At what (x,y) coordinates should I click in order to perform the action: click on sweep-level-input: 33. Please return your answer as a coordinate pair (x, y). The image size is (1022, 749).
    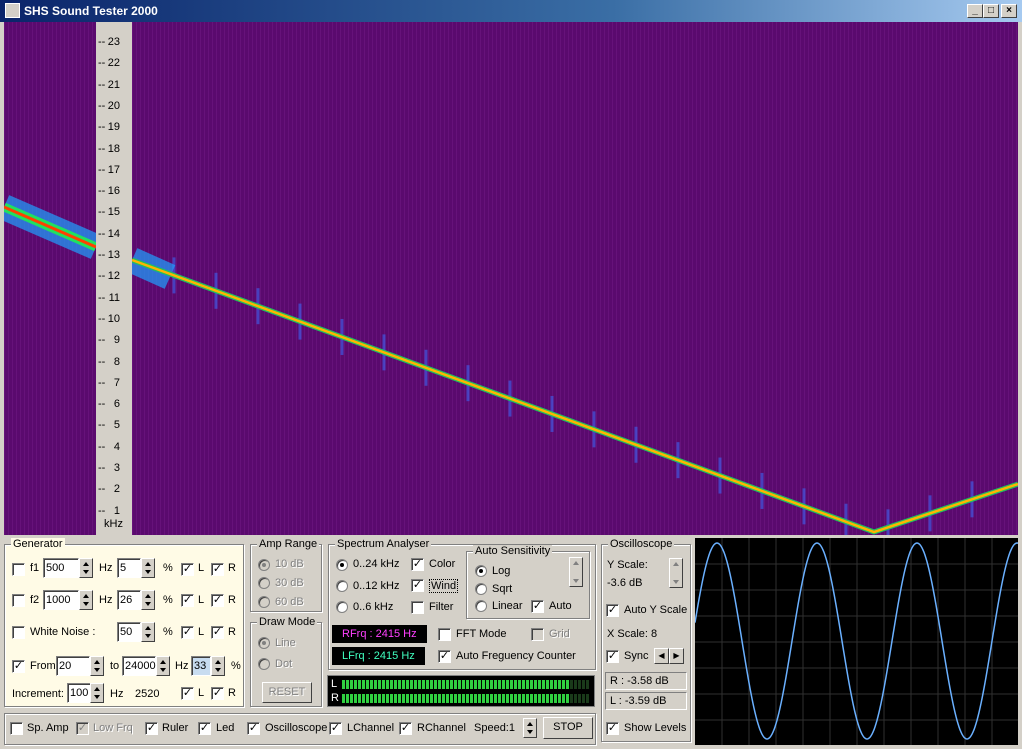
    Looking at the image, I should click on (201, 666).